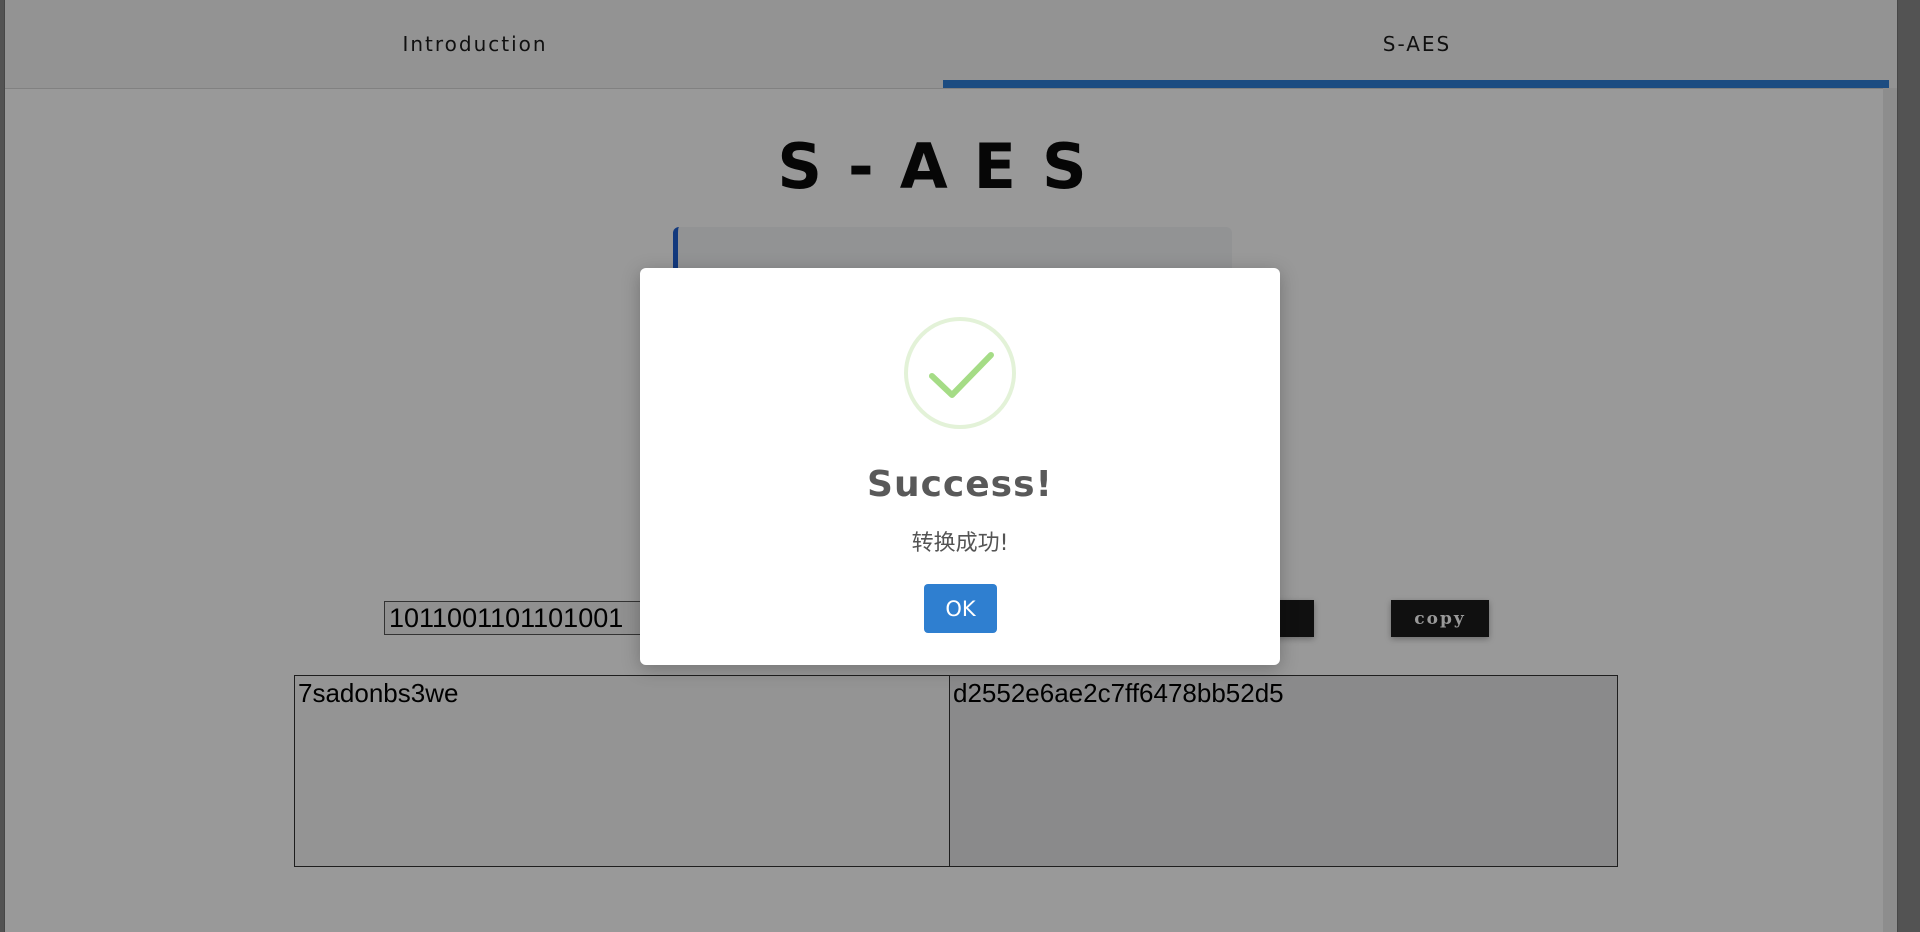 The height and width of the screenshot is (932, 1920). Describe the element at coordinates (960, 608) in the screenshot. I see `ok-button: OK` at that location.